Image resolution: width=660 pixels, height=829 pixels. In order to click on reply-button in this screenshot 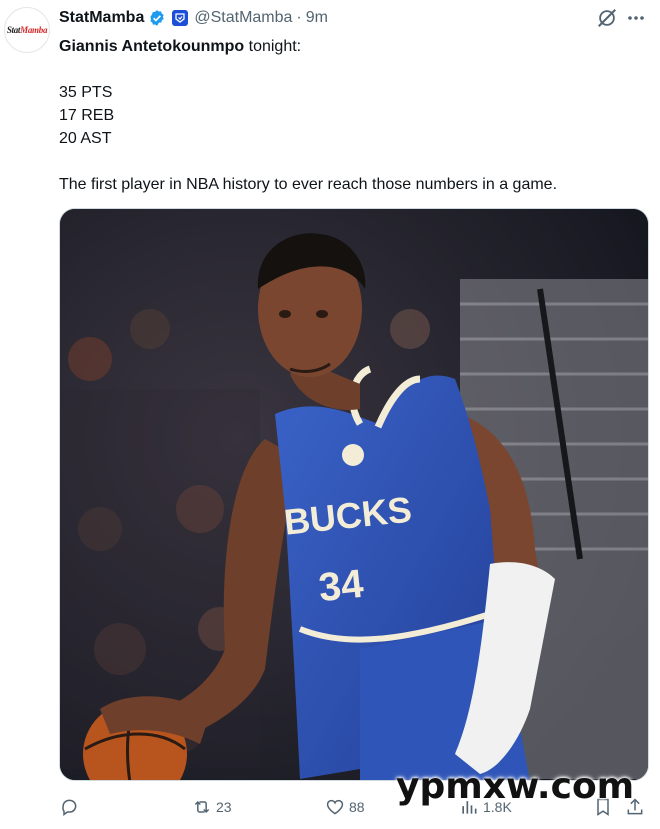, I will do `click(71, 807)`.